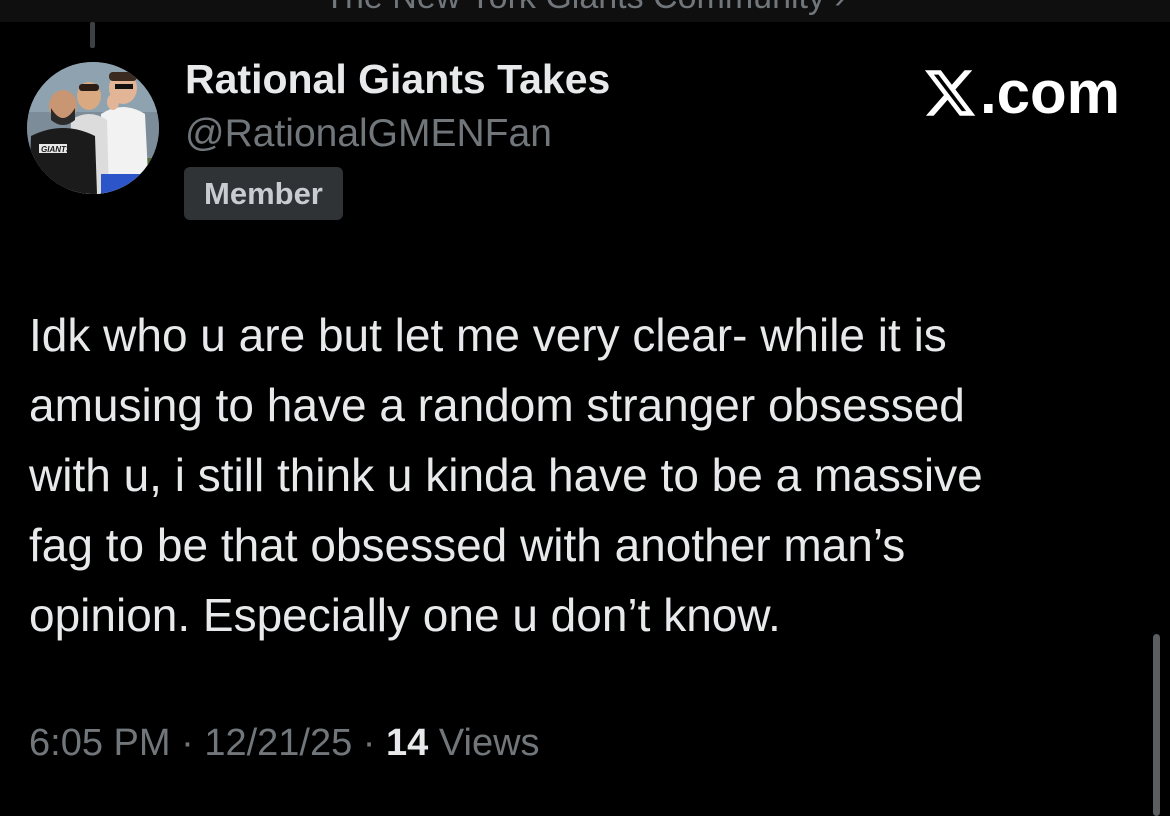 This screenshot has height=816, width=1170. Describe the element at coordinates (484, 743) in the screenshot. I see `views-label: Views` at that location.